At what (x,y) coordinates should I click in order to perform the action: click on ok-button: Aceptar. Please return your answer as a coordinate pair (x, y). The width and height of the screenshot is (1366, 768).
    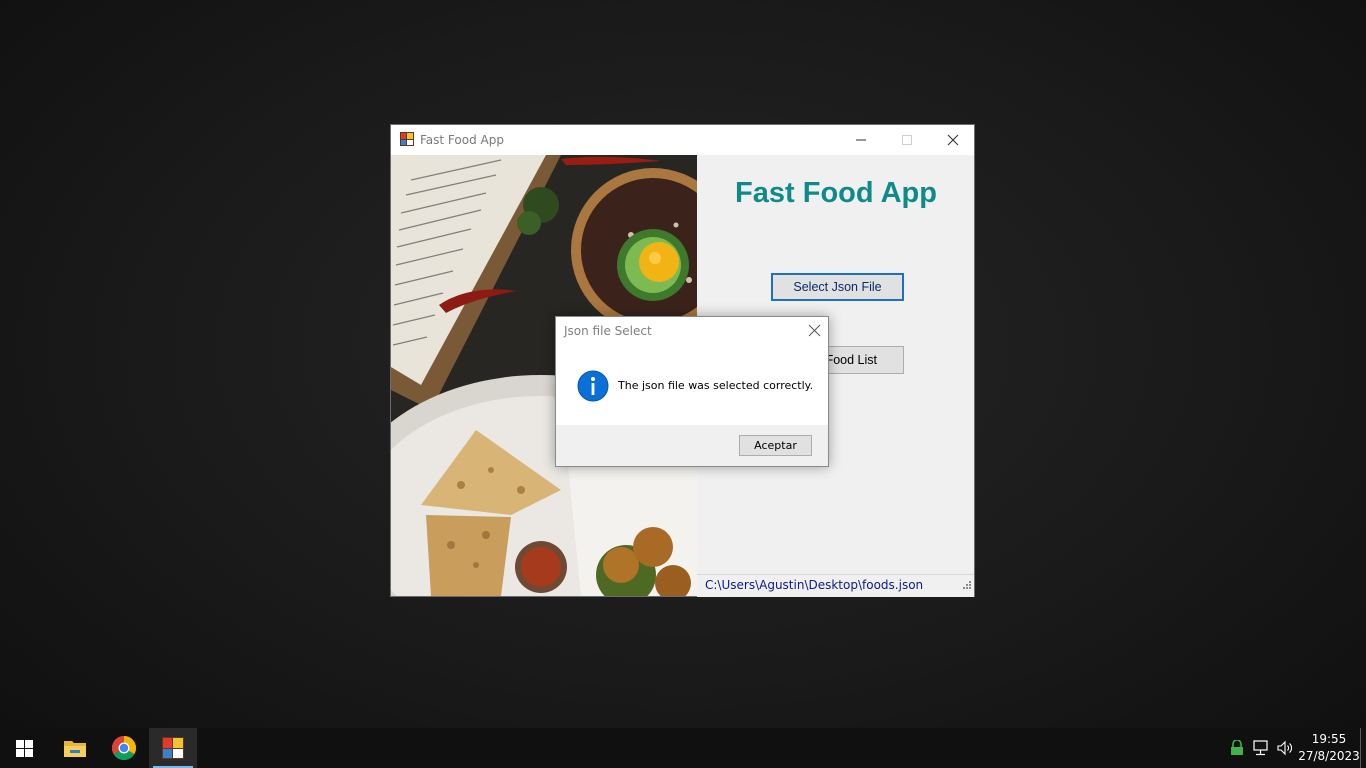
    Looking at the image, I should click on (775, 445).